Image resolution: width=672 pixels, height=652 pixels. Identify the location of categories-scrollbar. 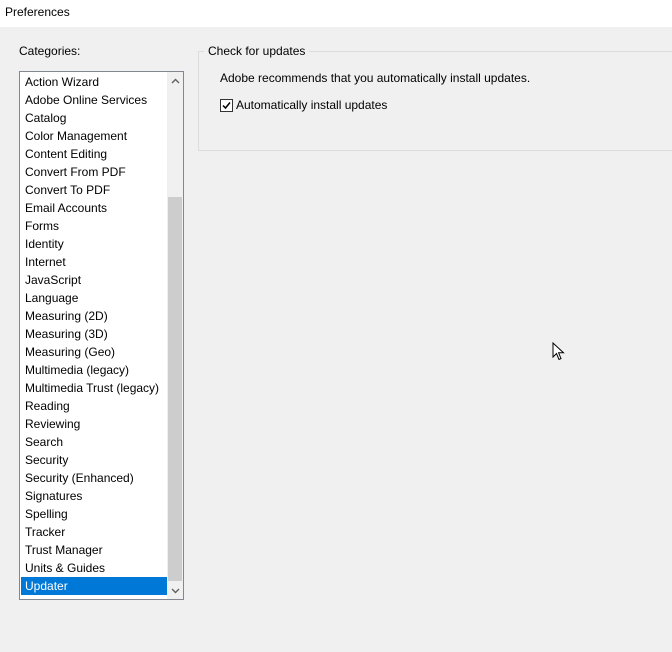
(175, 335).